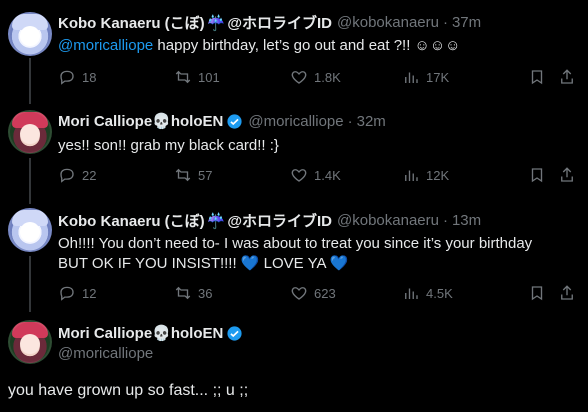  I want to click on tweet-actions: 12 36 623 4.5K, so click(318, 294).